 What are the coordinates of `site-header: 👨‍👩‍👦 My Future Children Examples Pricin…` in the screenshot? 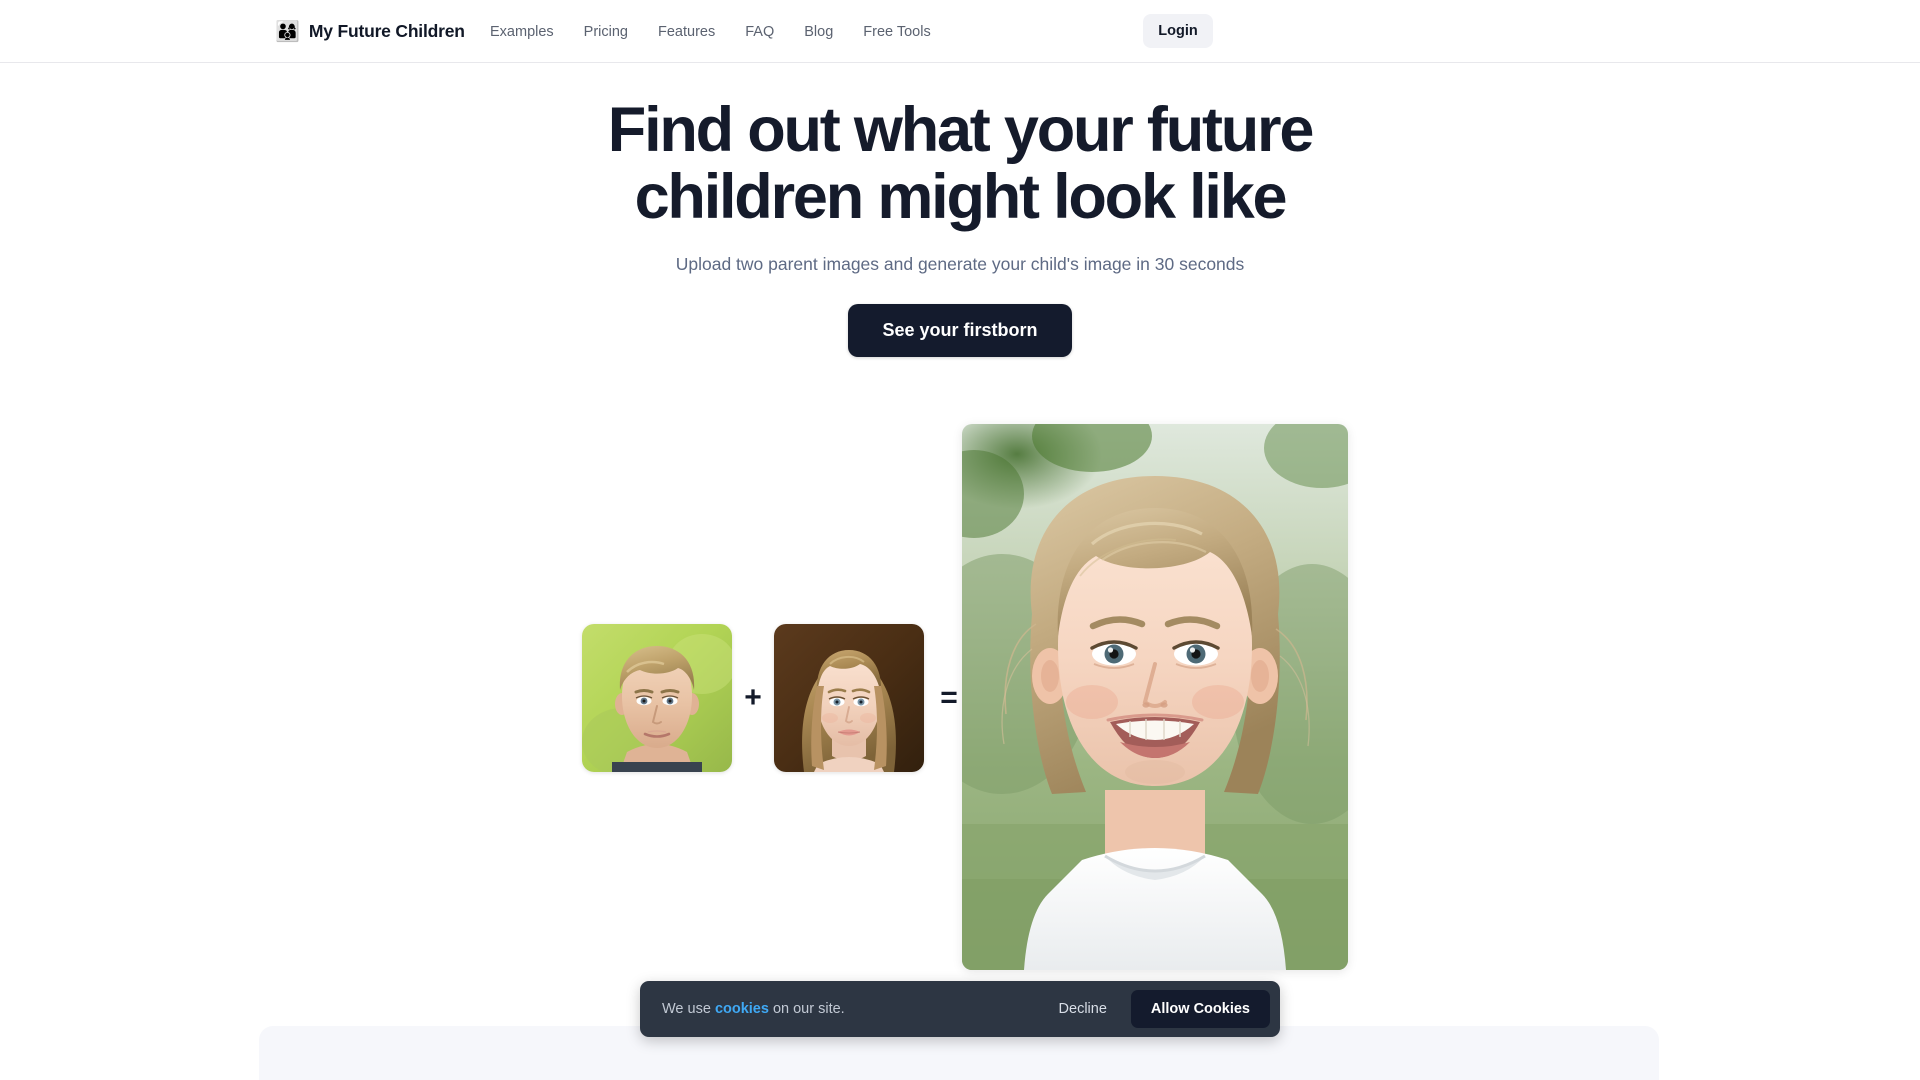 It's located at (960, 31).